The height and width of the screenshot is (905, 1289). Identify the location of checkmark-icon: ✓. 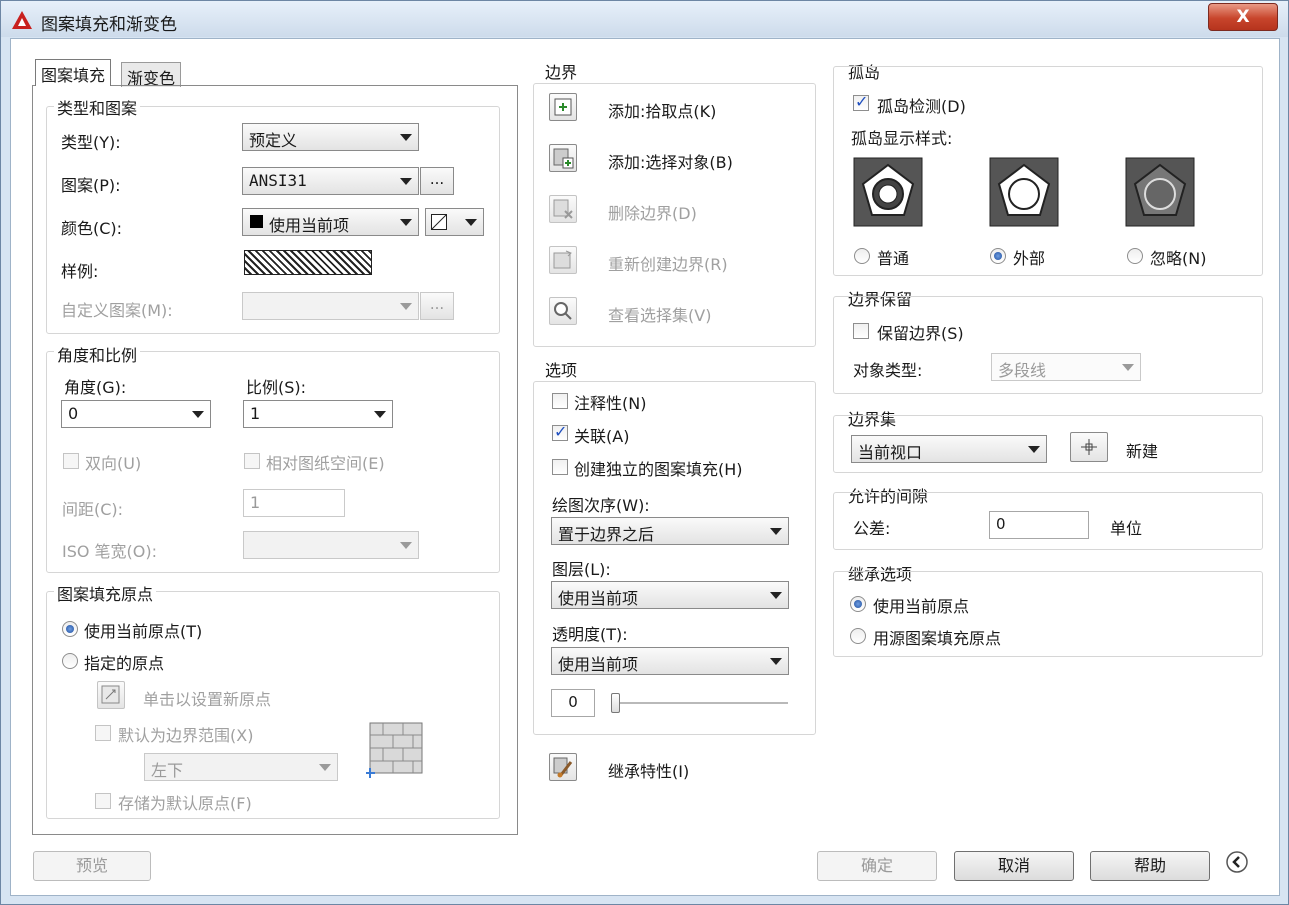
(862, 101).